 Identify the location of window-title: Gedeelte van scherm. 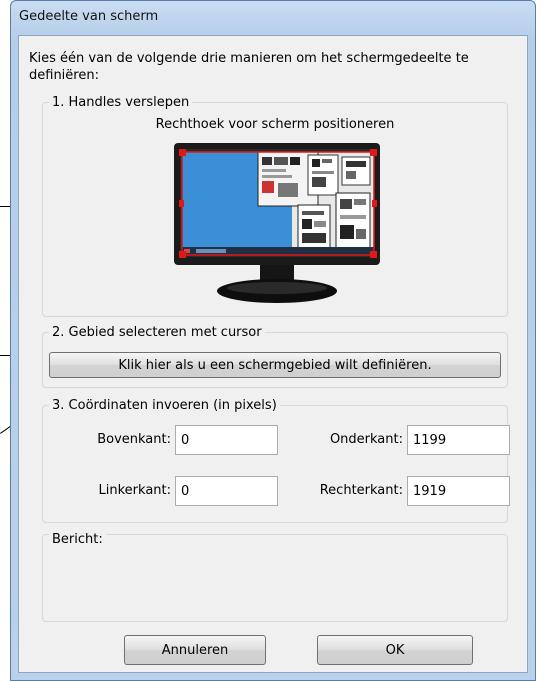
(89, 16).